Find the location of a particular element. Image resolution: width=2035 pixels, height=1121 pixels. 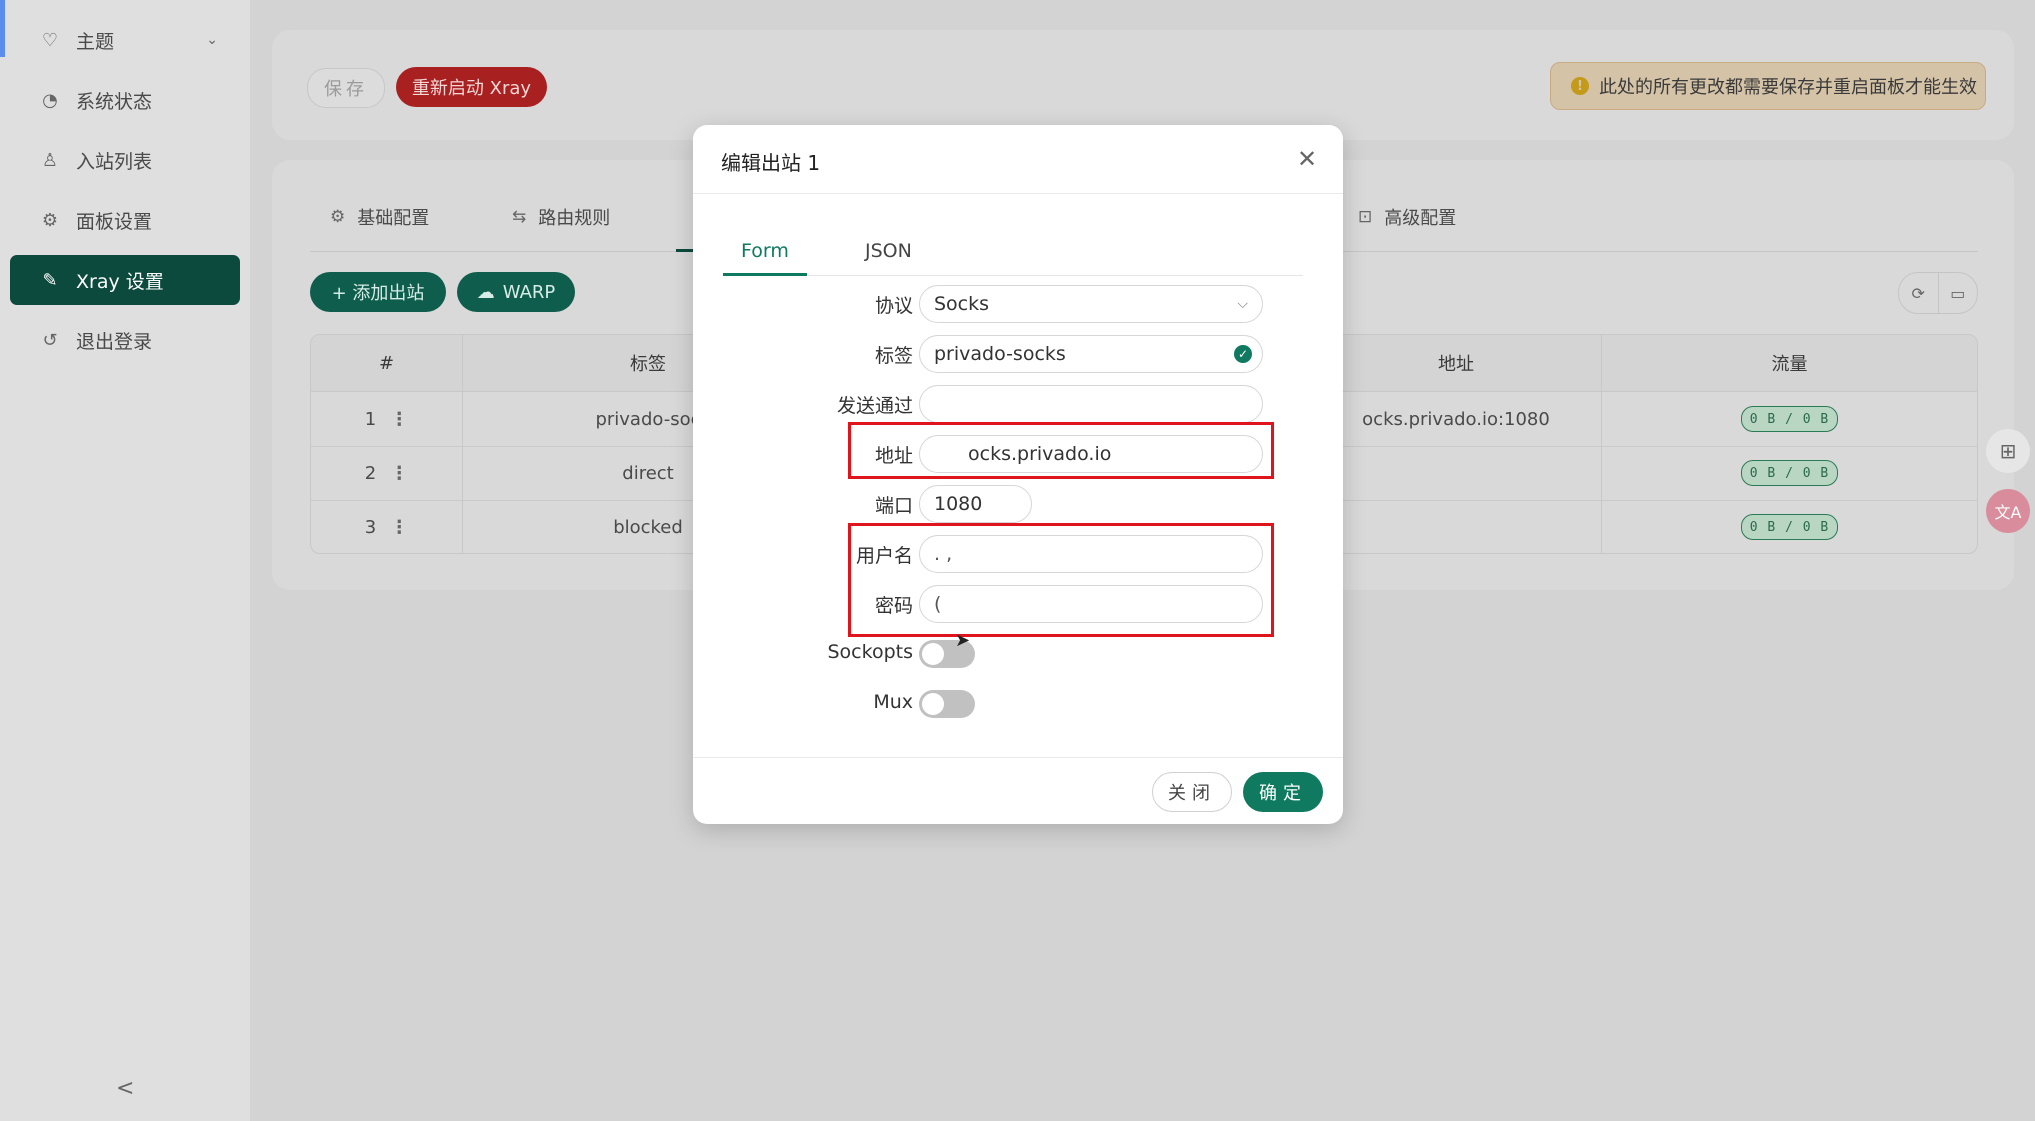

row-index-cell: 3 ⋮ is located at coordinates (387, 526).